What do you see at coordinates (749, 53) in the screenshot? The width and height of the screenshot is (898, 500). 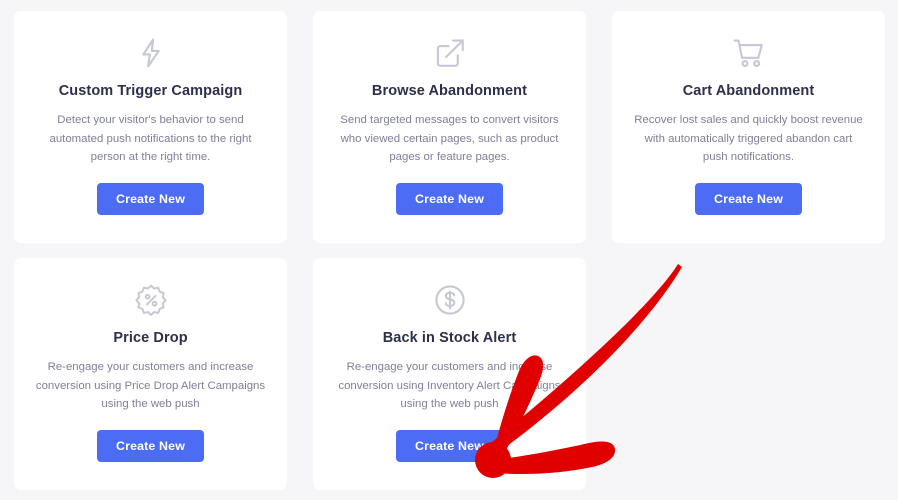 I see `shopping-cart-icon` at bounding box center [749, 53].